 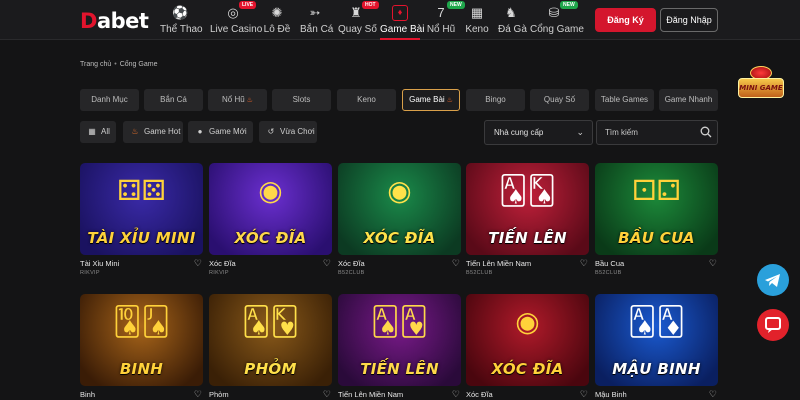 I want to click on history-icon: ↺, so click(x=271, y=131).